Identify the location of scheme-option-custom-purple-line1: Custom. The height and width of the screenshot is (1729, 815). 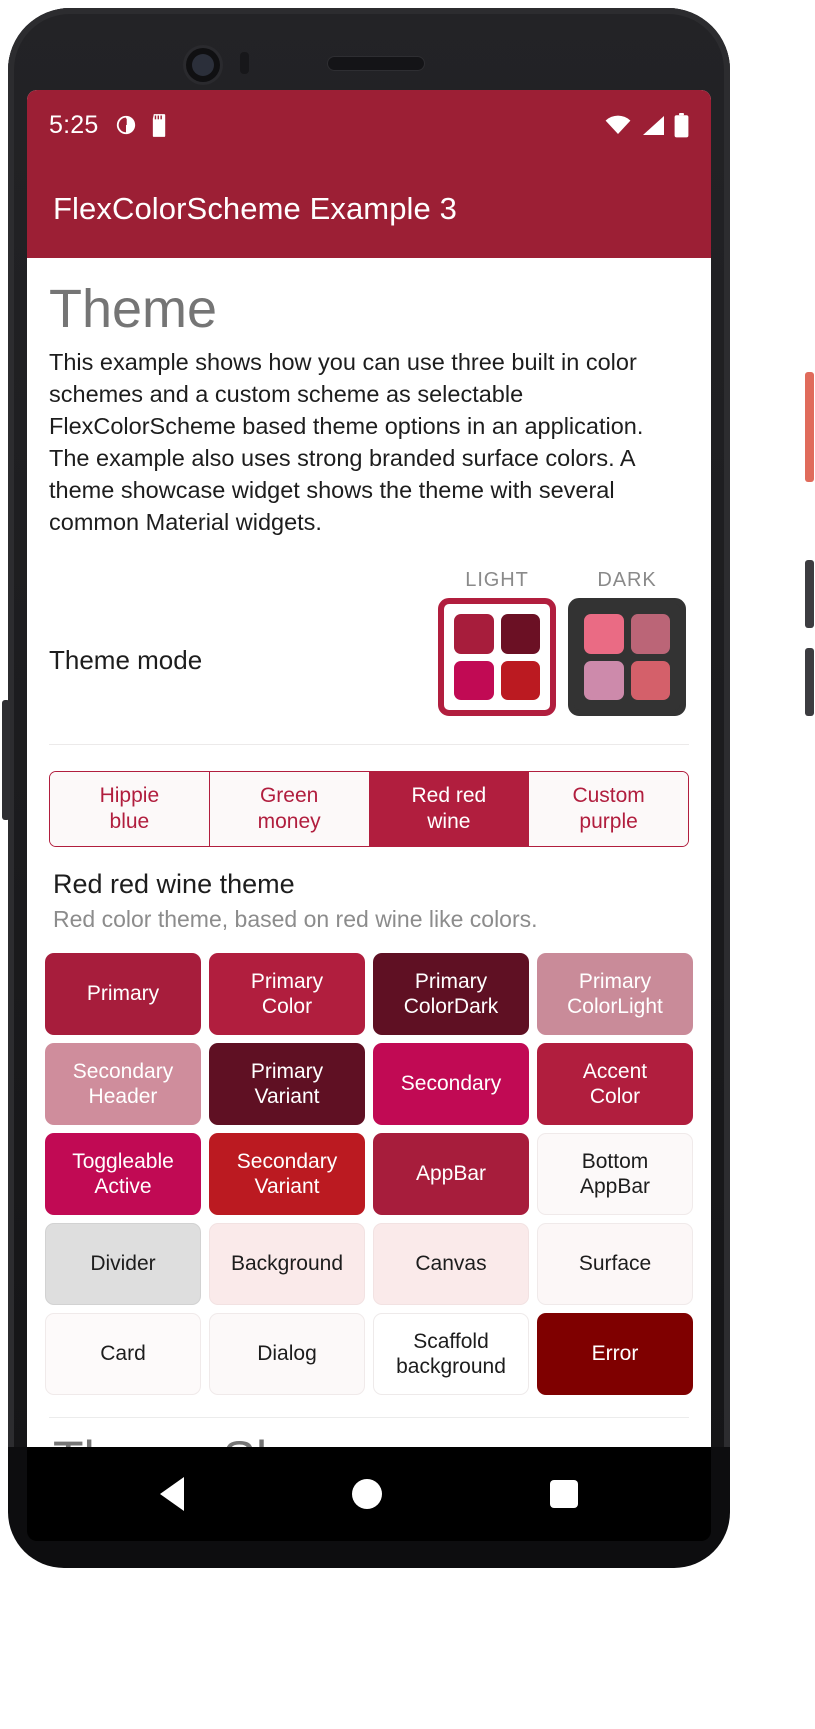
(608, 796).